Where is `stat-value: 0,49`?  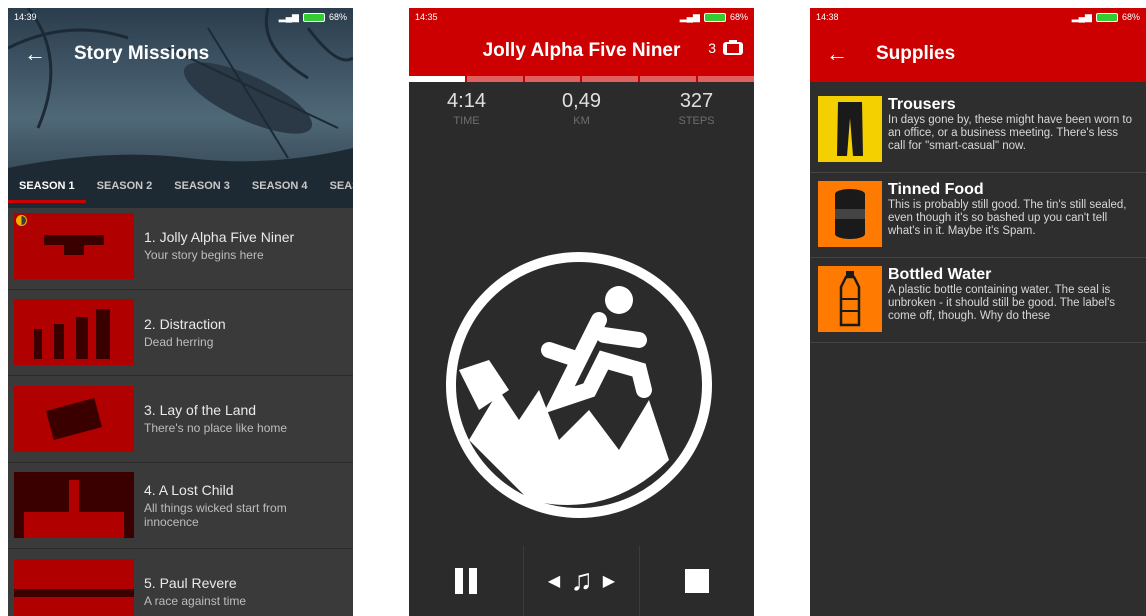 stat-value: 0,49 is located at coordinates (581, 101).